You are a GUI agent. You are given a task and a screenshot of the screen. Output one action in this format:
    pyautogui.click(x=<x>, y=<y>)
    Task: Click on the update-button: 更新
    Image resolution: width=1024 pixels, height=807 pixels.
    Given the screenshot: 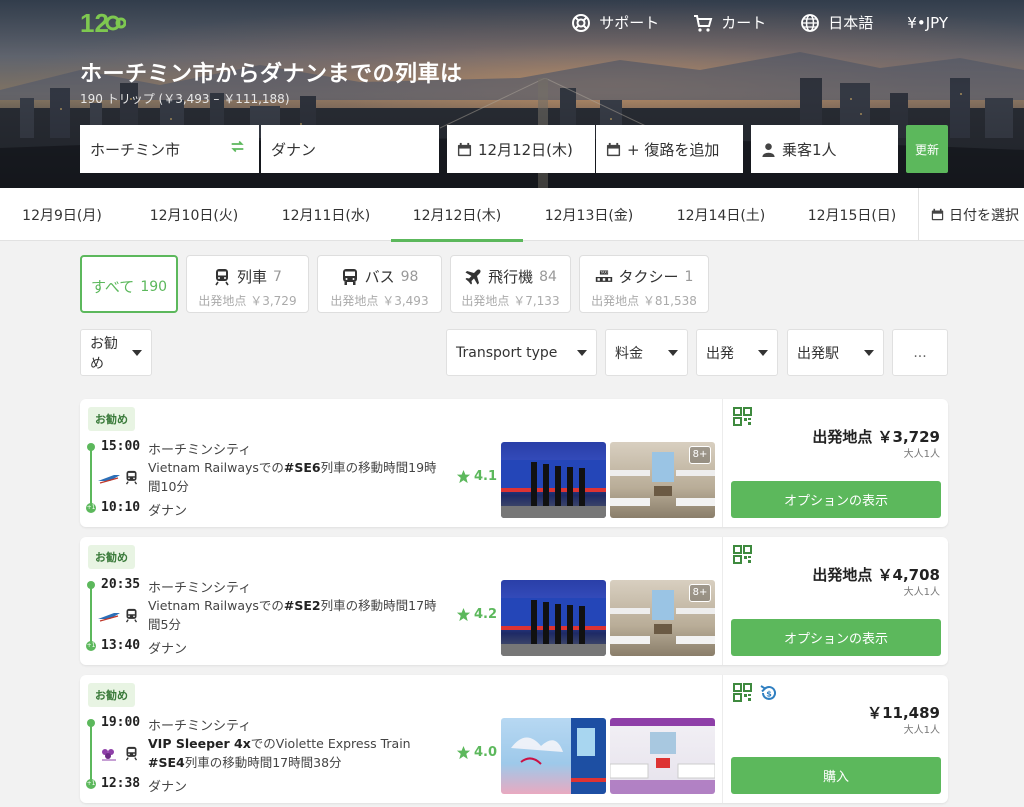 What is the action you would take?
    pyautogui.click(x=927, y=149)
    